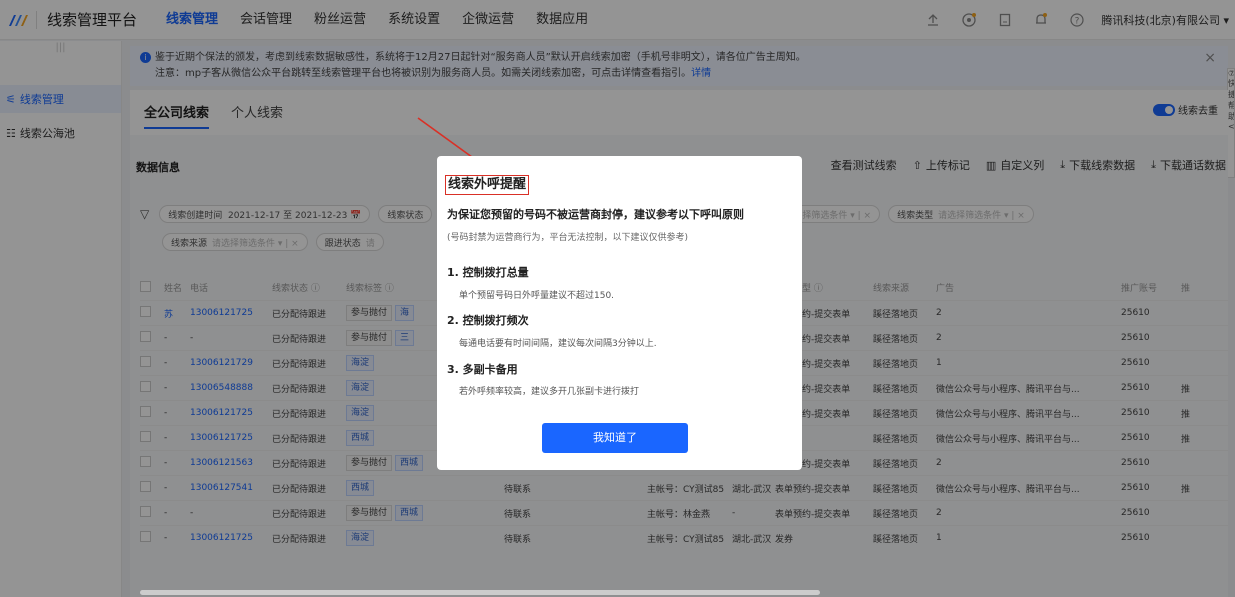  Describe the element at coordinates (488, 272) in the screenshot. I see `step-title: 1. 控制拨打总量` at that location.